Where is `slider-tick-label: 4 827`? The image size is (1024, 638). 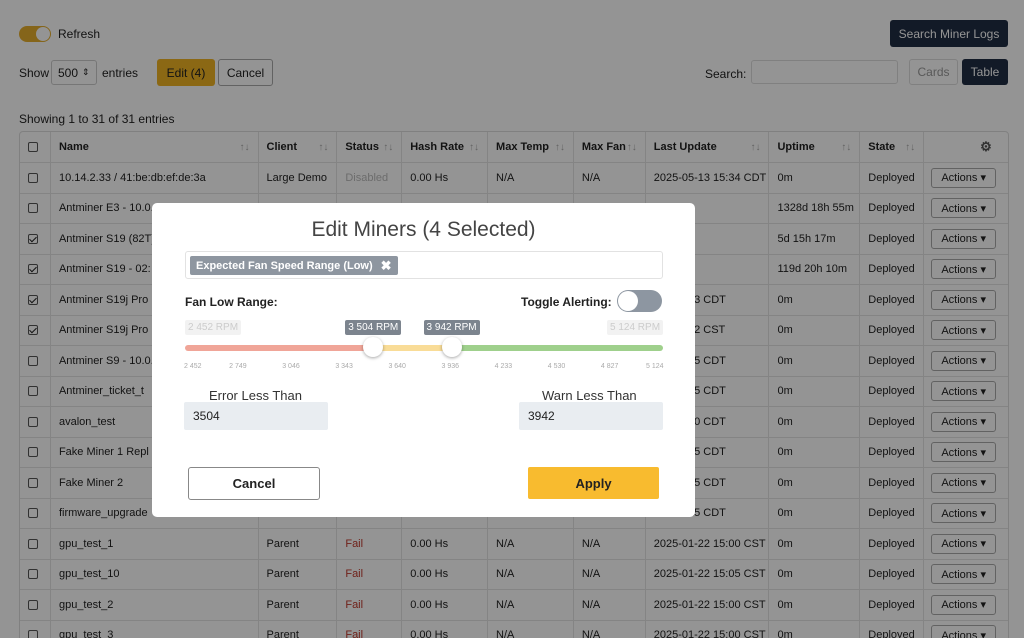
slider-tick-label: 4 827 is located at coordinates (609, 366).